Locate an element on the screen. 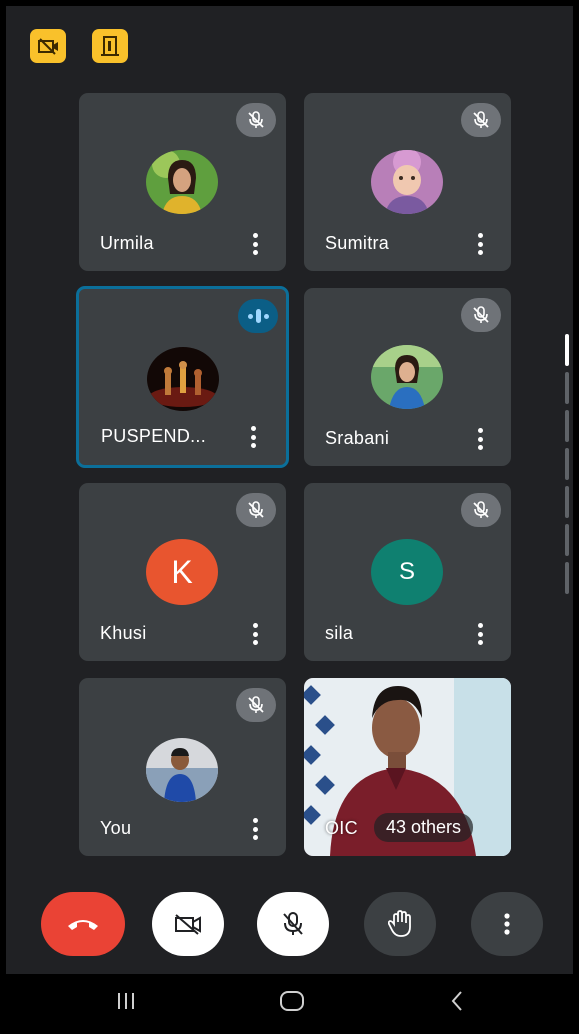  participant-name: sila is located at coordinates (339, 633).